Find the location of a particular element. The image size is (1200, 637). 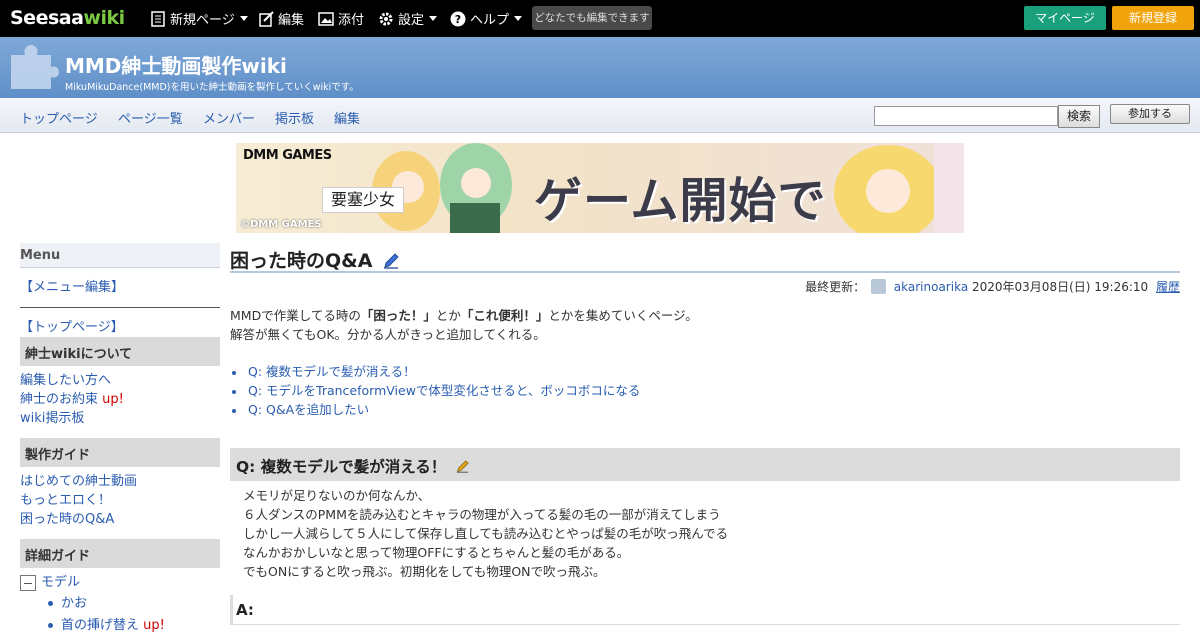

nav-bar: トップページ ページ一覧 メンバー 掲示板 編集 検索 参加する is located at coordinates (600, 115).